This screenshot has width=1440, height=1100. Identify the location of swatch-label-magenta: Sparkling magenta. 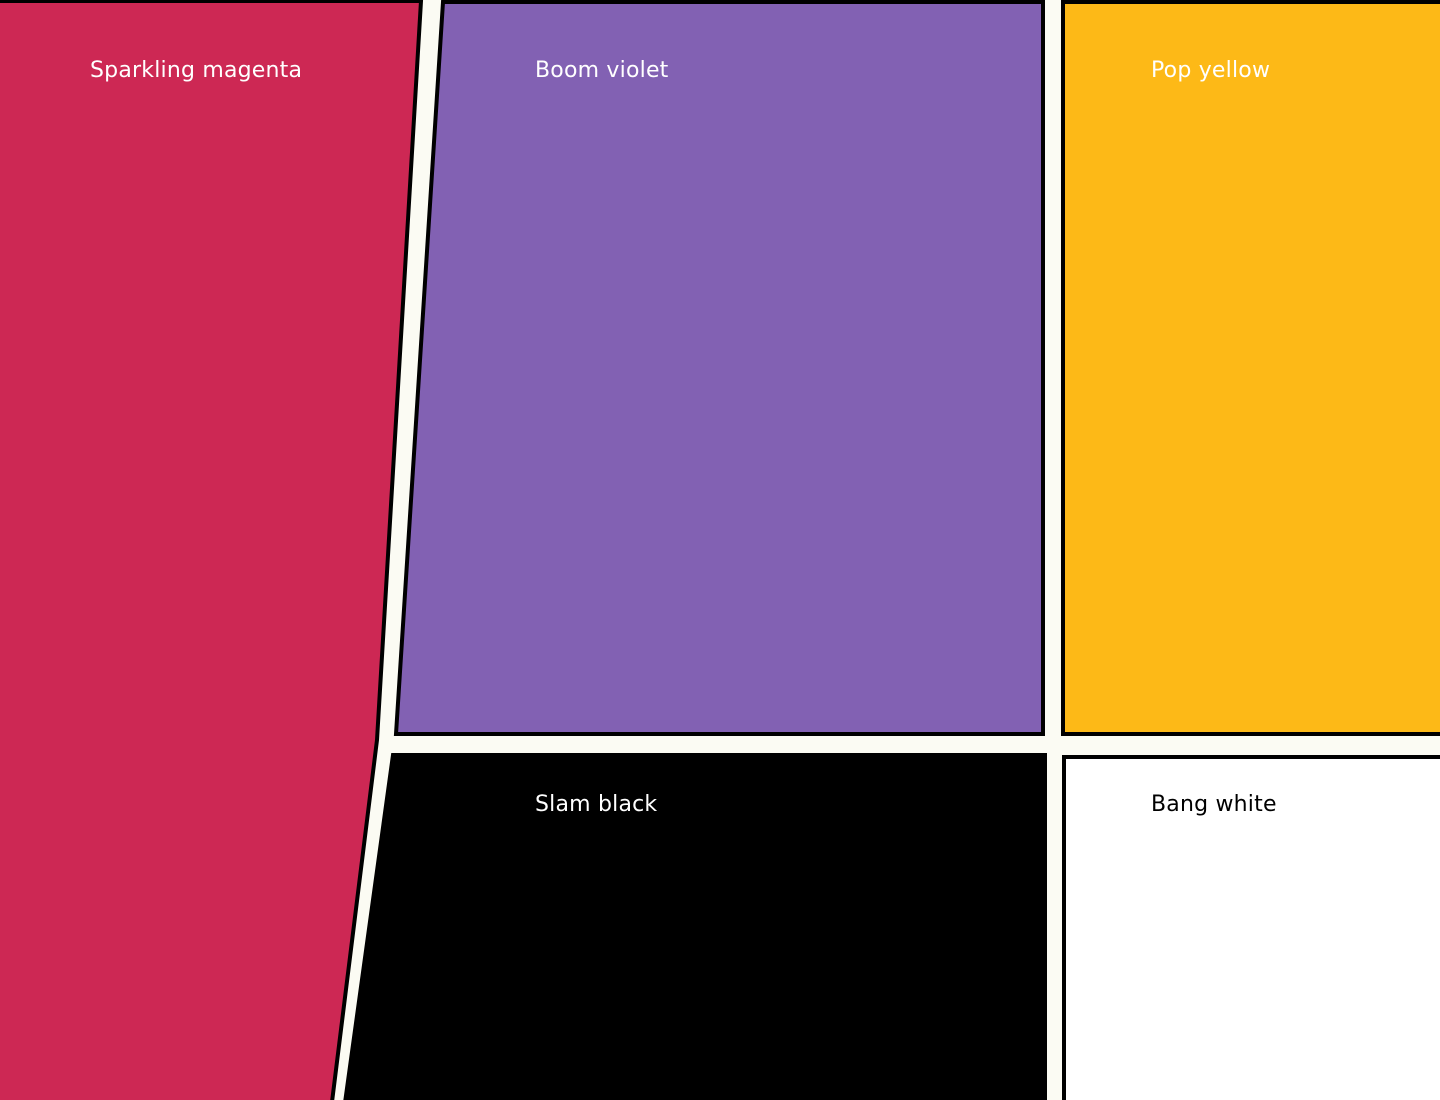
(196, 70).